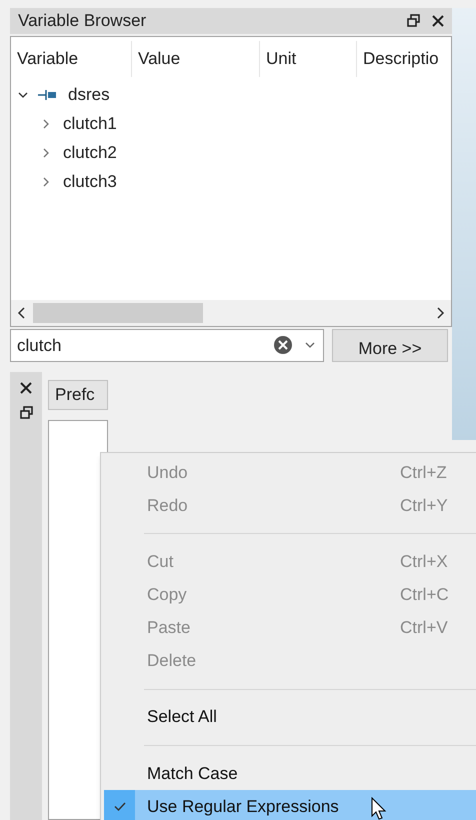 The image size is (476, 820). Describe the element at coordinates (424, 562) in the screenshot. I see `menu-shortcut: Ctrl+X` at that location.